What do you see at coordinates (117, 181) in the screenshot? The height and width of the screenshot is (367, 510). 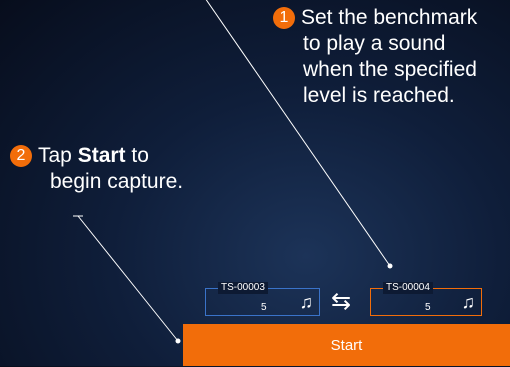 I see `callout-step2-line2: begin capture.` at bounding box center [117, 181].